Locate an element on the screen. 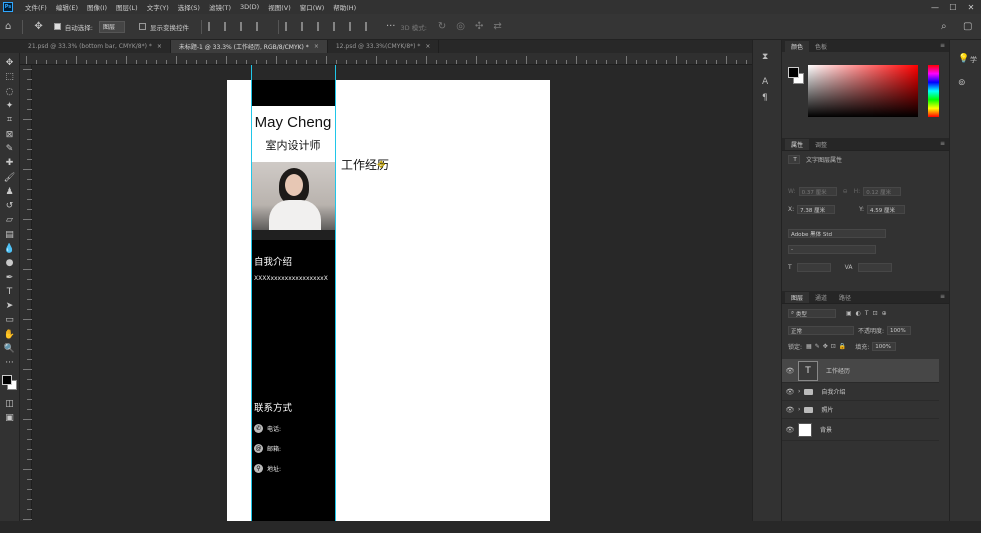 The image size is (981, 533). hue-slider is located at coordinates (933, 91).